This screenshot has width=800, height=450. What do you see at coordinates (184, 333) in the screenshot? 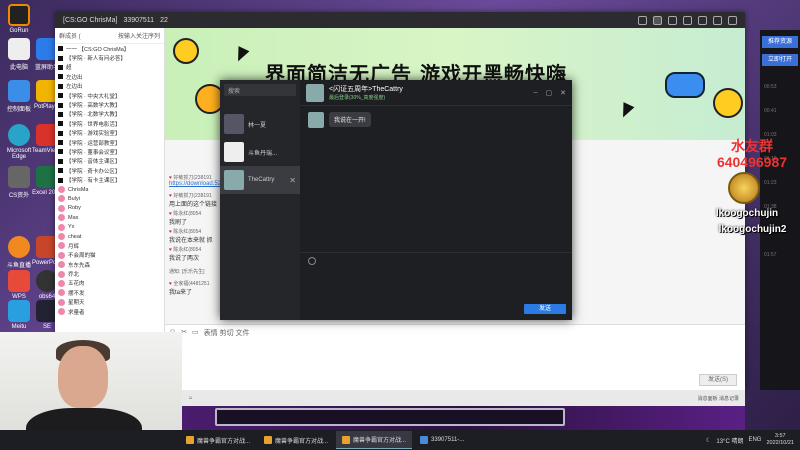
I see `scissors-icon: ✂` at bounding box center [184, 333].